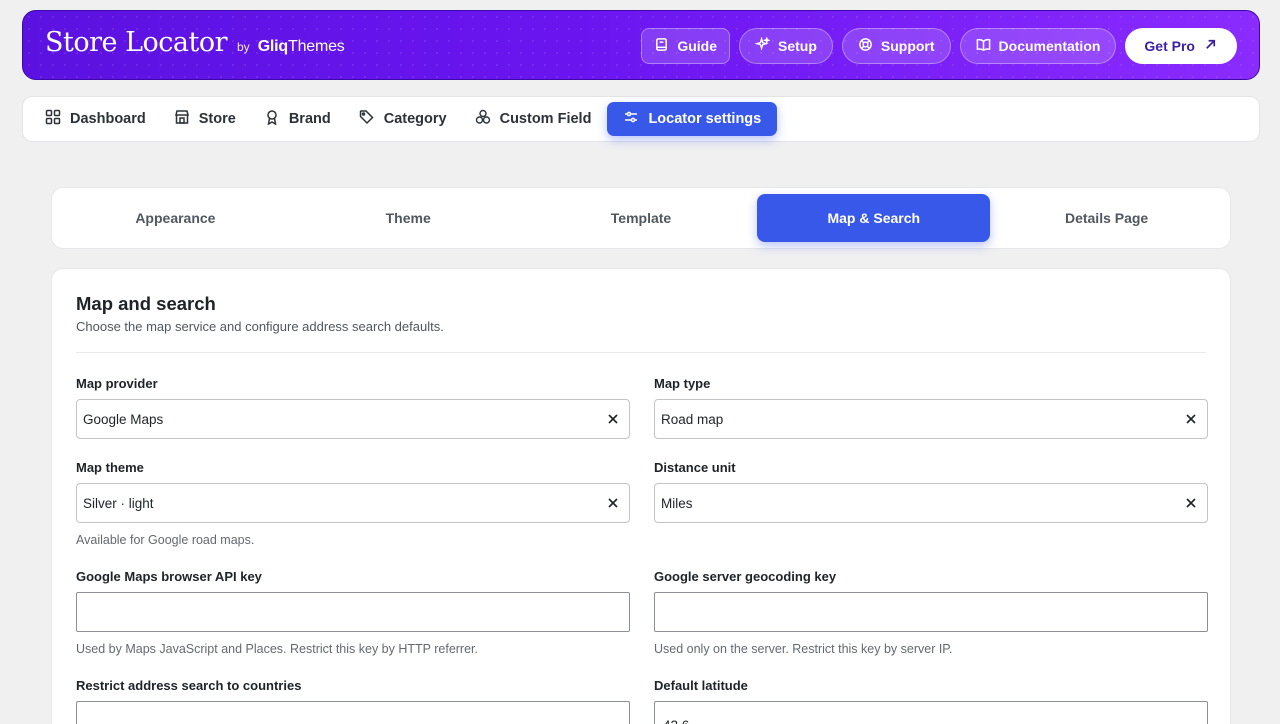  I want to click on brand-logo: Store Locator by GliqThemes, so click(195, 42).